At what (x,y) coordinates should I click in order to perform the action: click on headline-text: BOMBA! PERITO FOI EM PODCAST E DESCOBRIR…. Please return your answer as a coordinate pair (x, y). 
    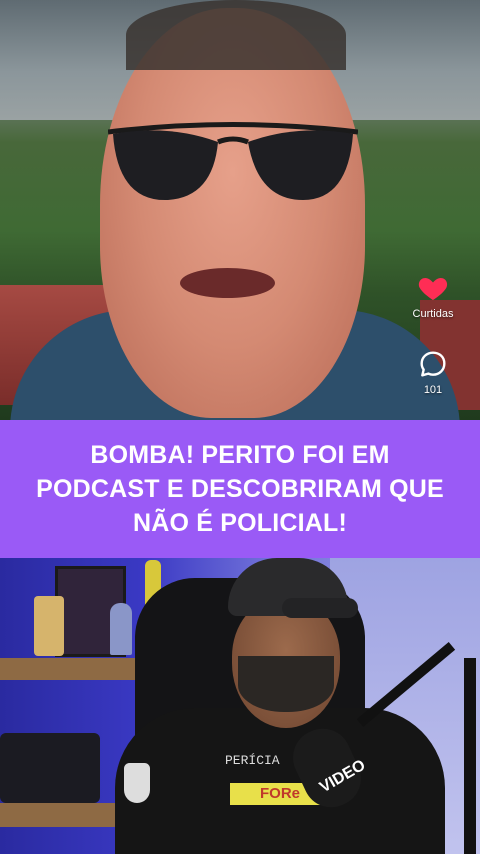
    Looking at the image, I should click on (240, 489).